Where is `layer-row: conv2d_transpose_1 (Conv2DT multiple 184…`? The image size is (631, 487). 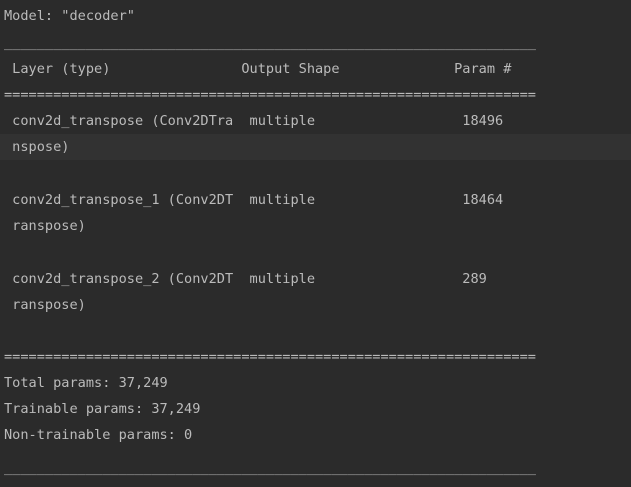
layer-row: conv2d_transpose_1 (Conv2DT multiple 184… is located at coordinates (274, 200).